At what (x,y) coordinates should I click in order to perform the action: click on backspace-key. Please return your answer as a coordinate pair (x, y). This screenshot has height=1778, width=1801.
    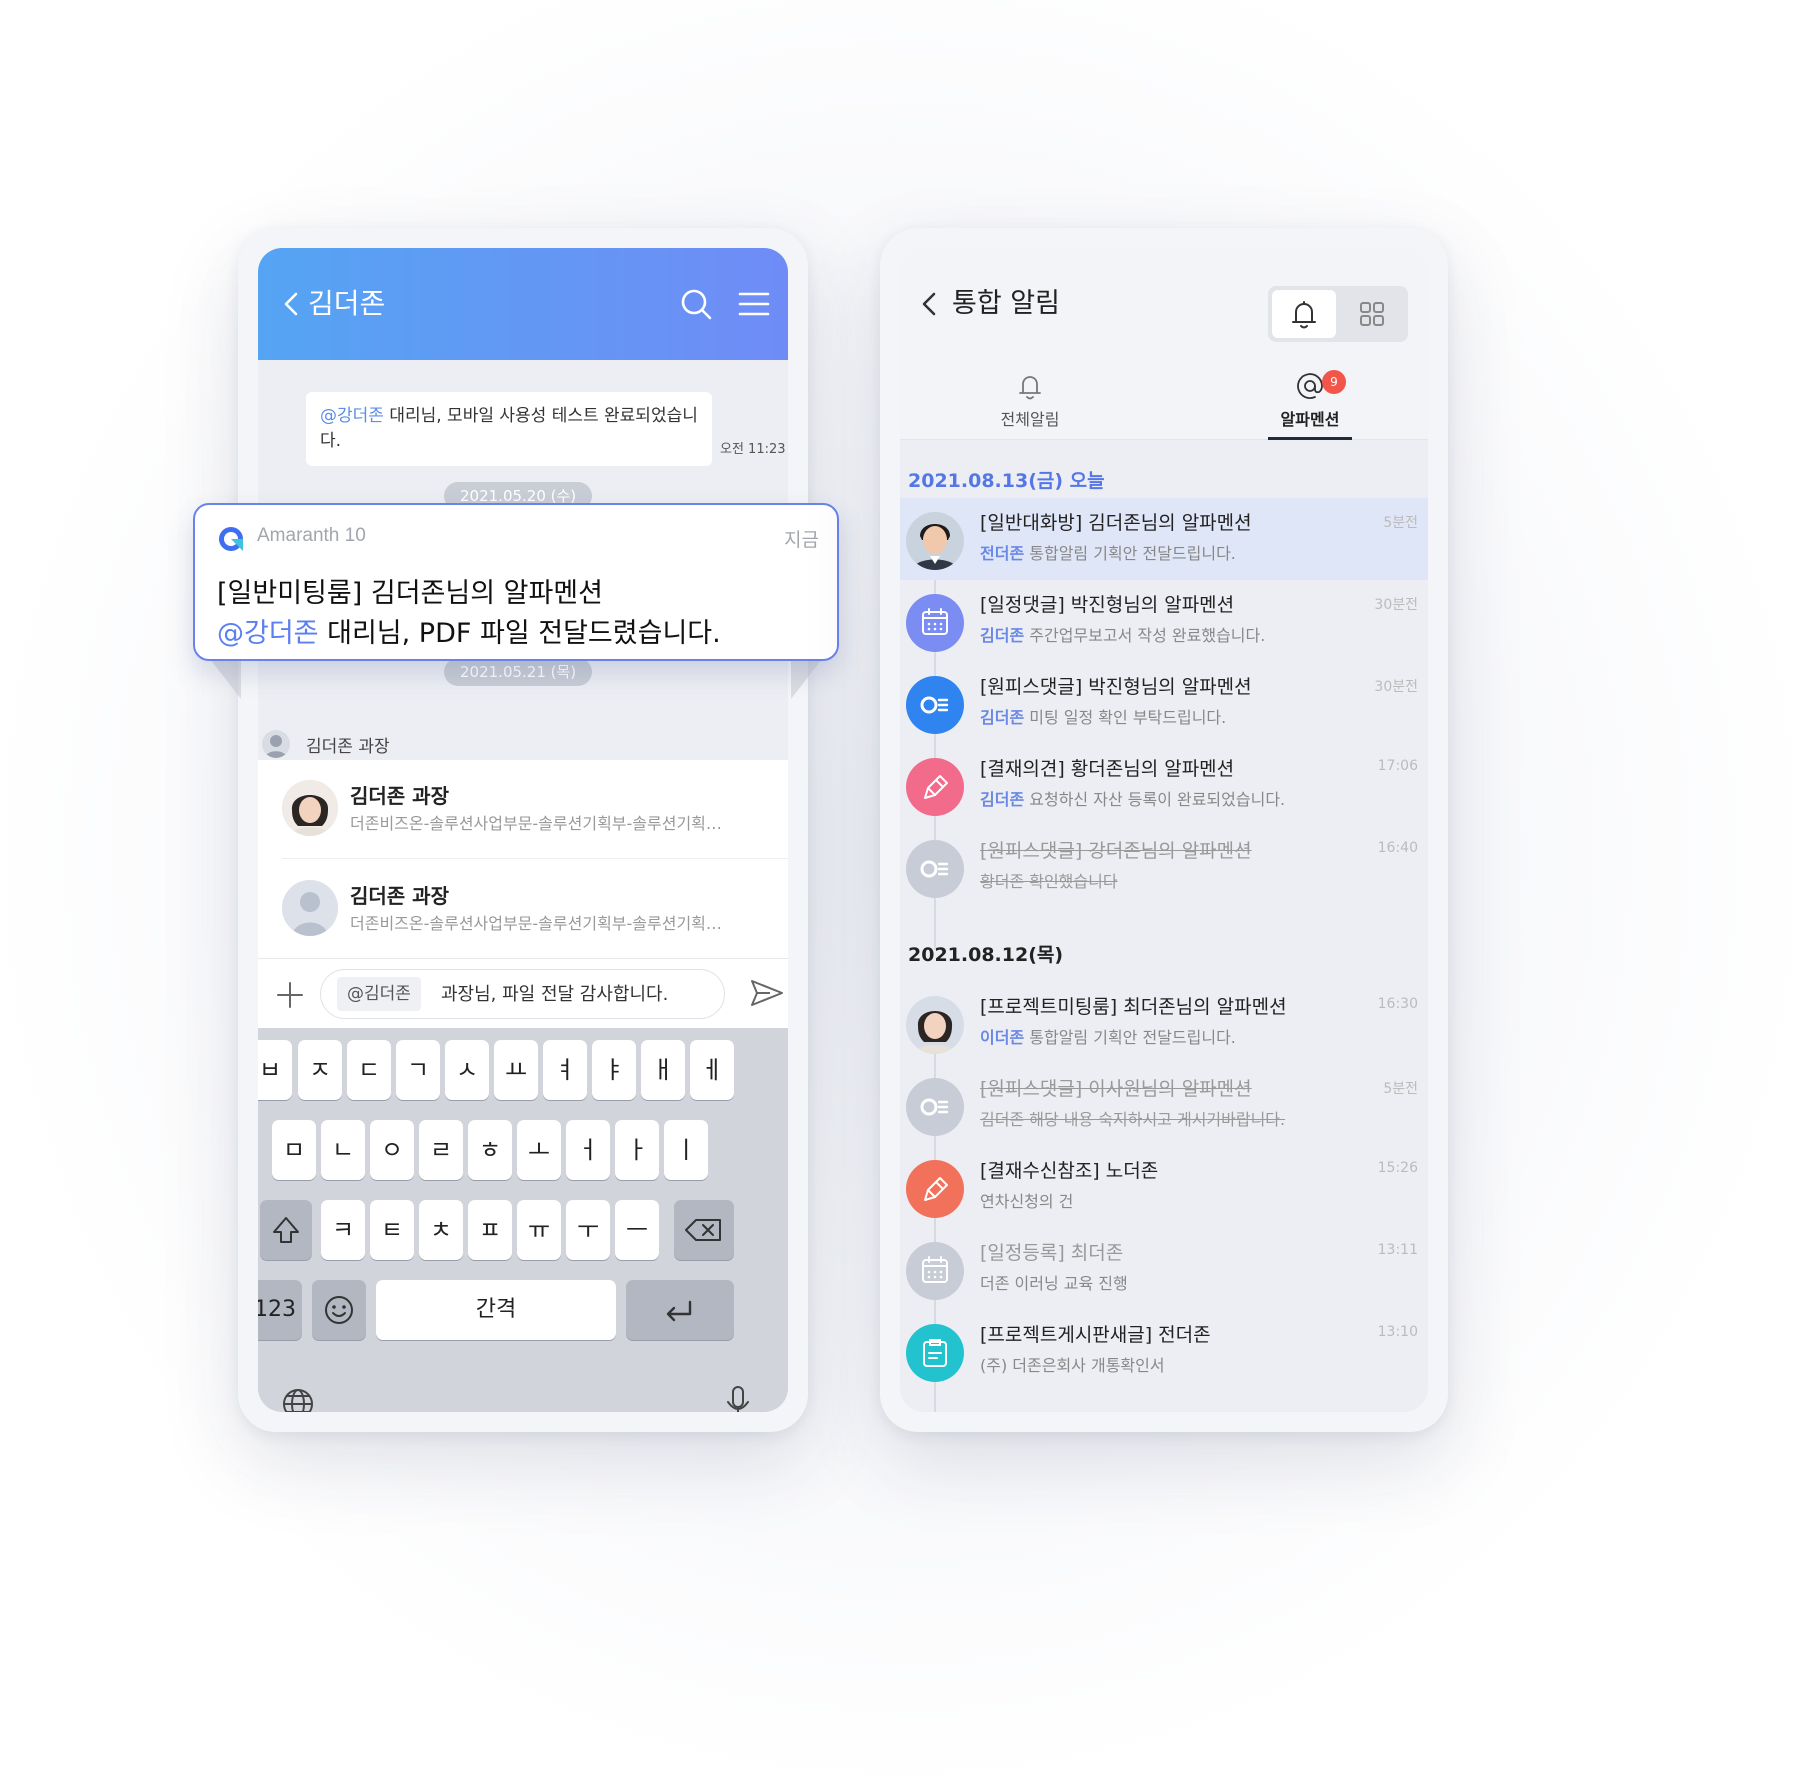
    Looking at the image, I should click on (704, 1230).